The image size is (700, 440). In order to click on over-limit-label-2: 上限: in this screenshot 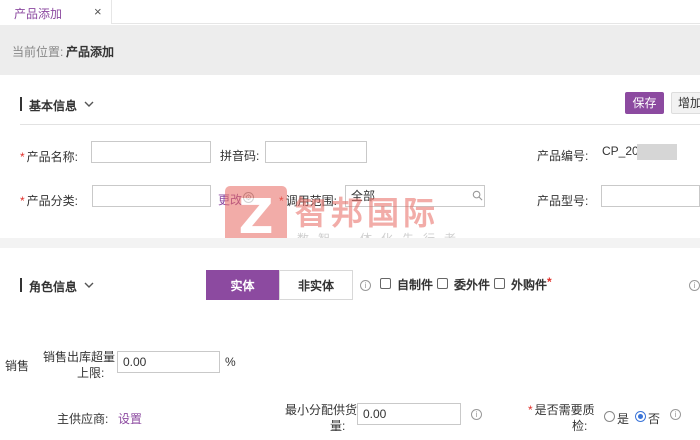, I will do `click(91, 373)`.